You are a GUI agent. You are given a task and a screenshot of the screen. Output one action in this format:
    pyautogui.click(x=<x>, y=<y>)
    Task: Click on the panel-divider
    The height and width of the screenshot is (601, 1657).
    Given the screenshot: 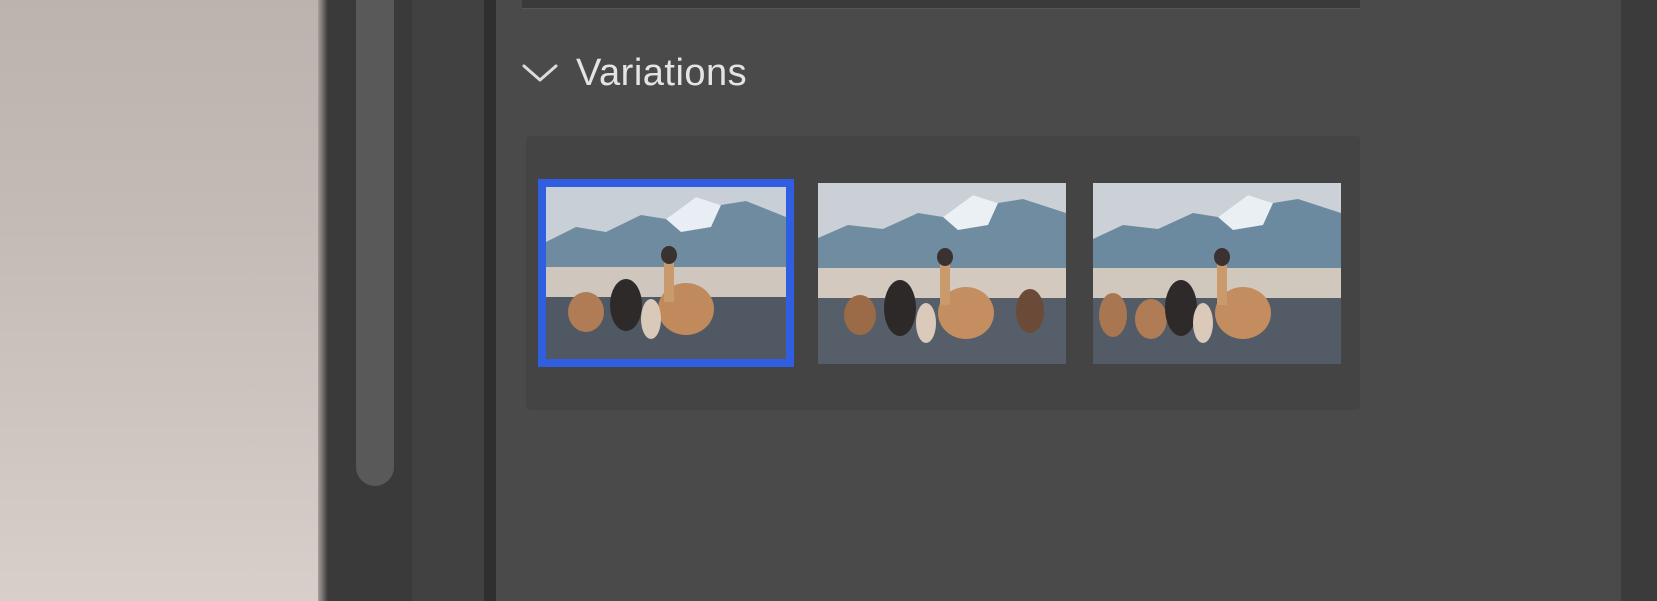 What is the action you would take?
    pyautogui.click(x=490, y=300)
    